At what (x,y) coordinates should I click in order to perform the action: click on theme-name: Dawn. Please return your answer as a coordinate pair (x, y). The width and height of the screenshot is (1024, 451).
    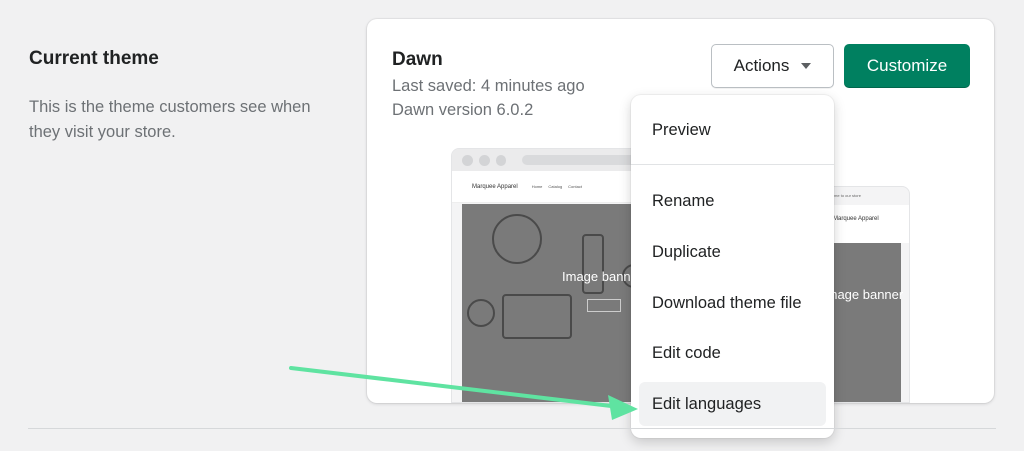
    Looking at the image, I should click on (417, 59).